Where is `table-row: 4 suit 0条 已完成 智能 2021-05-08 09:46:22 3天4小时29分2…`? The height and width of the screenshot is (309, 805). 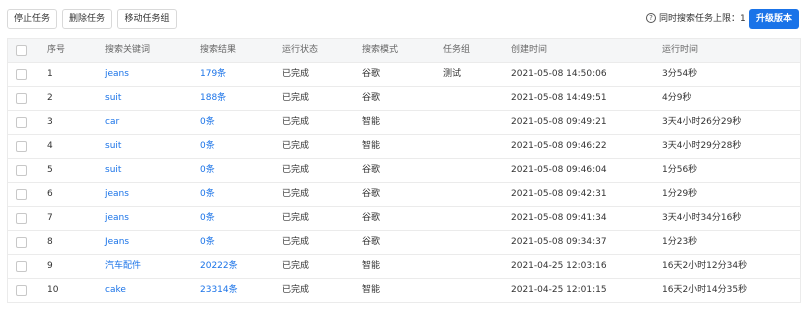
table-row: 4 suit 0条 已完成 智能 2021-05-08 09:46:22 3天4小时29分2… is located at coordinates (404, 147).